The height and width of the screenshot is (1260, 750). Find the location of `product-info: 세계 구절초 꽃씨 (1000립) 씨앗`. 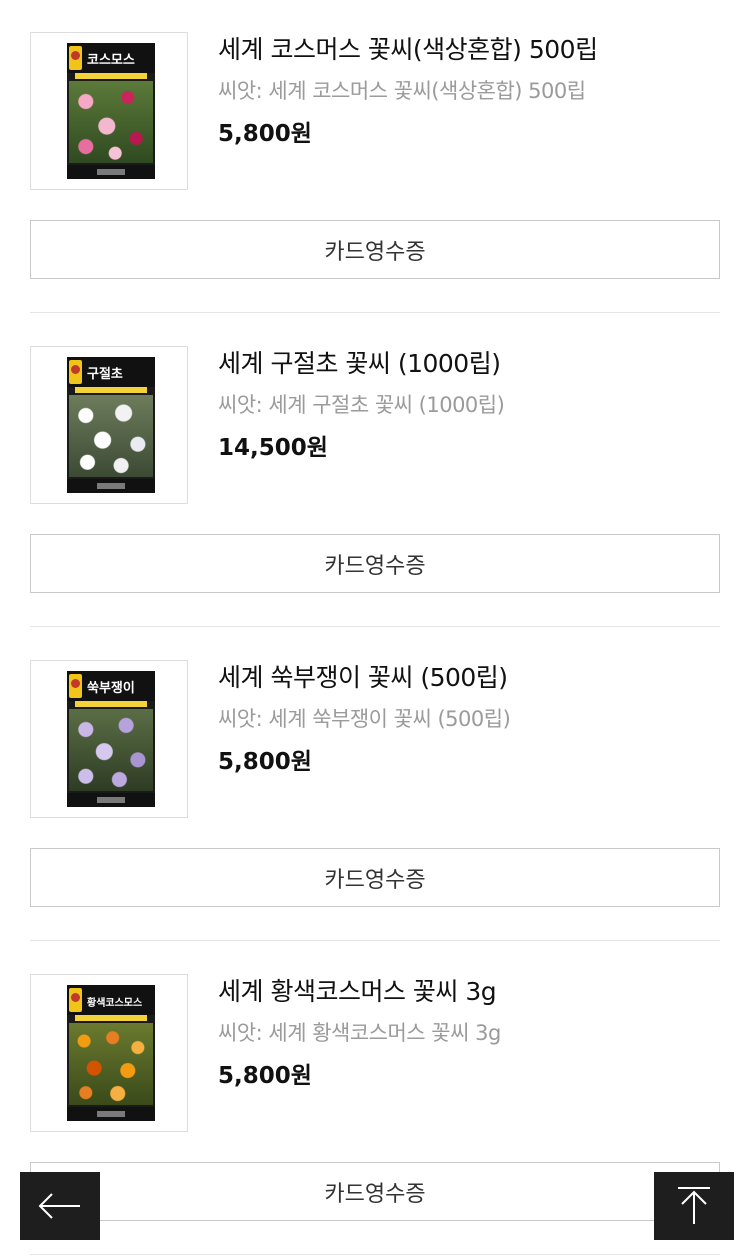

product-info: 세계 구절초 꽃씨 (1000립) 씨앗 is located at coordinates (473, 405).